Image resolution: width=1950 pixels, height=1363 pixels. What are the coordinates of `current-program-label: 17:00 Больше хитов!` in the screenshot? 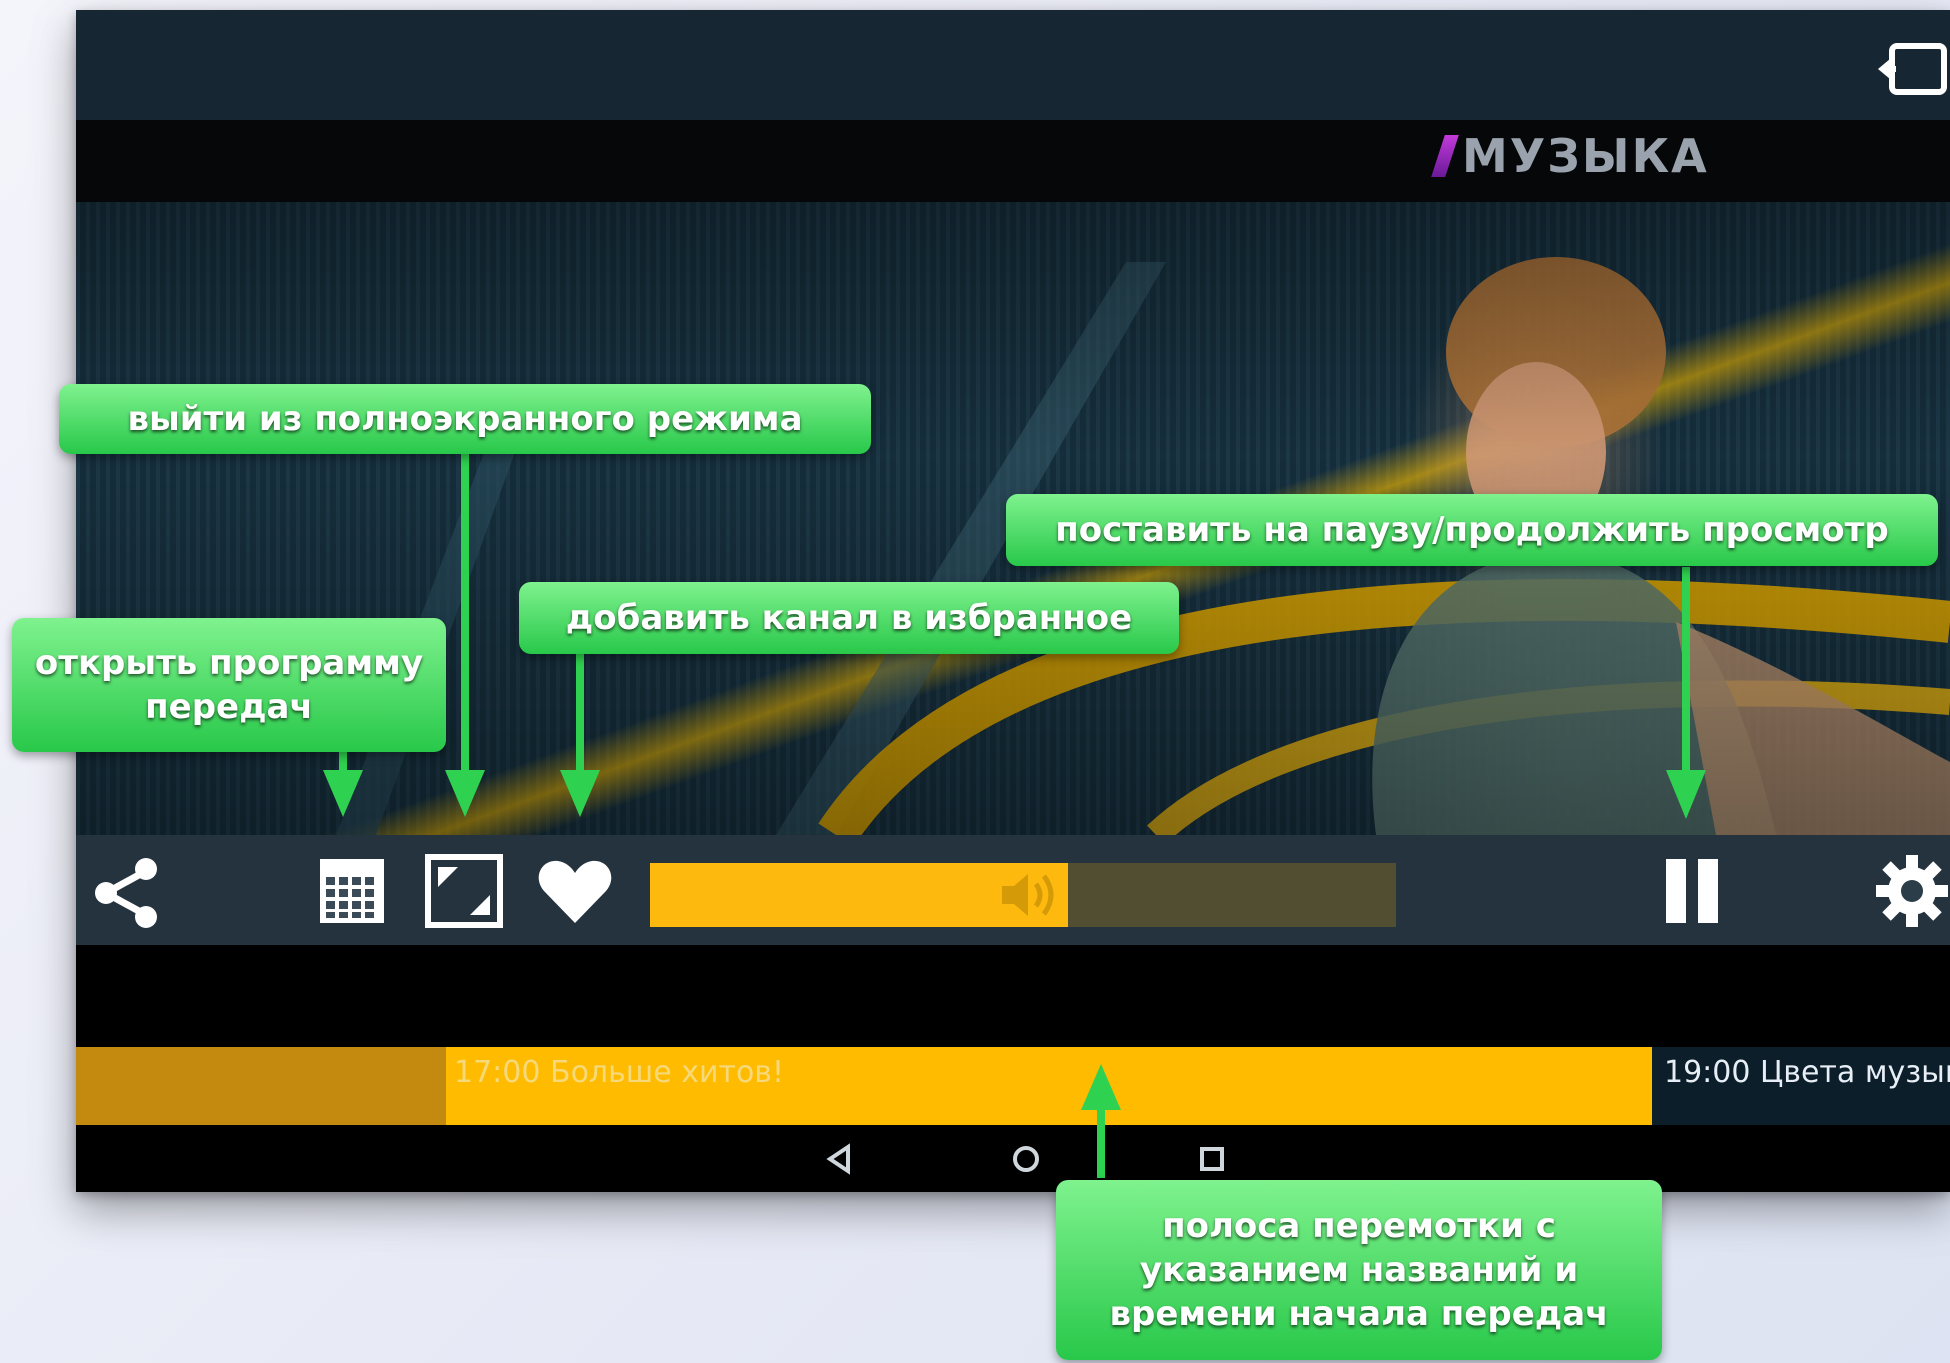 It's located at (619, 1072).